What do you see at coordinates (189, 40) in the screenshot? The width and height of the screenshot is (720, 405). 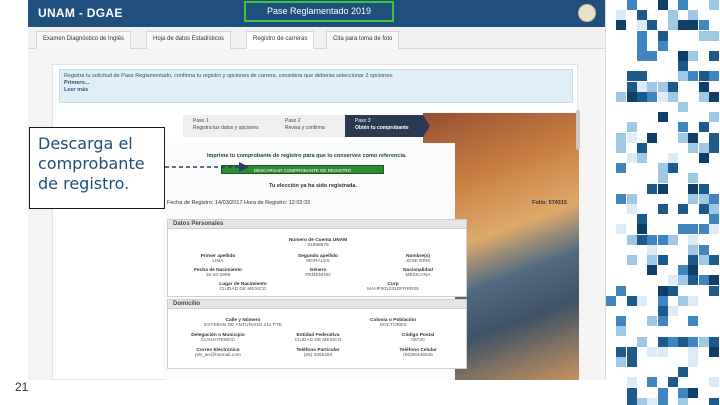 I see `tab-hoja-datos: Hoja de datos Estadísticos` at bounding box center [189, 40].